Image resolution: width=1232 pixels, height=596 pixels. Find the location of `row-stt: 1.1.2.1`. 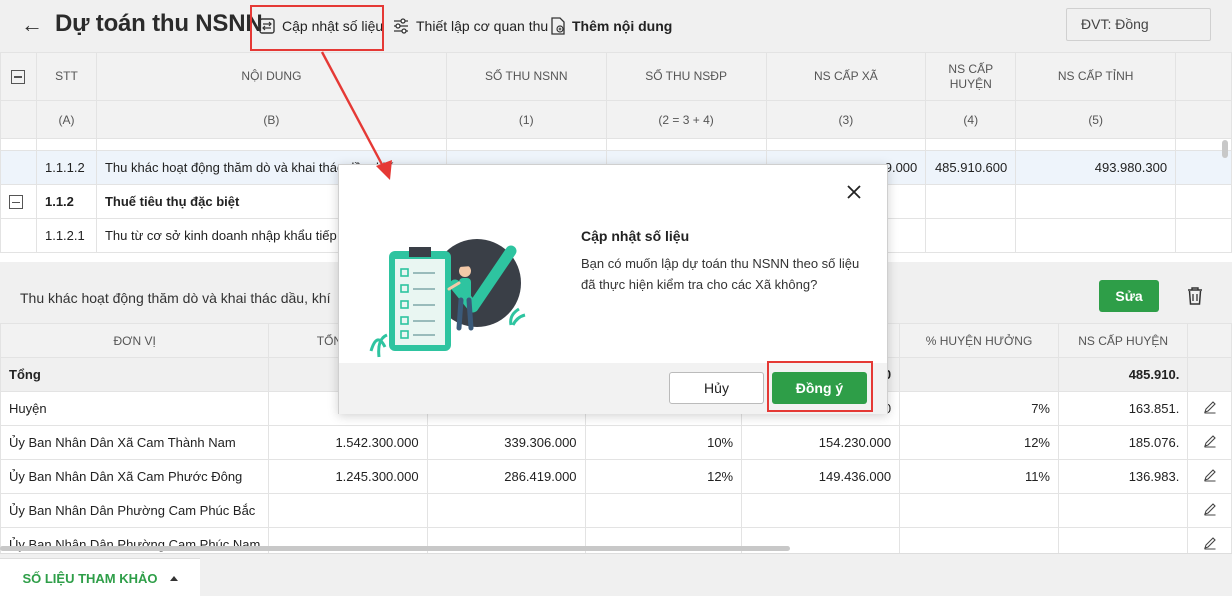

row-stt: 1.1.2.1 is located at coordinates (66, 235).